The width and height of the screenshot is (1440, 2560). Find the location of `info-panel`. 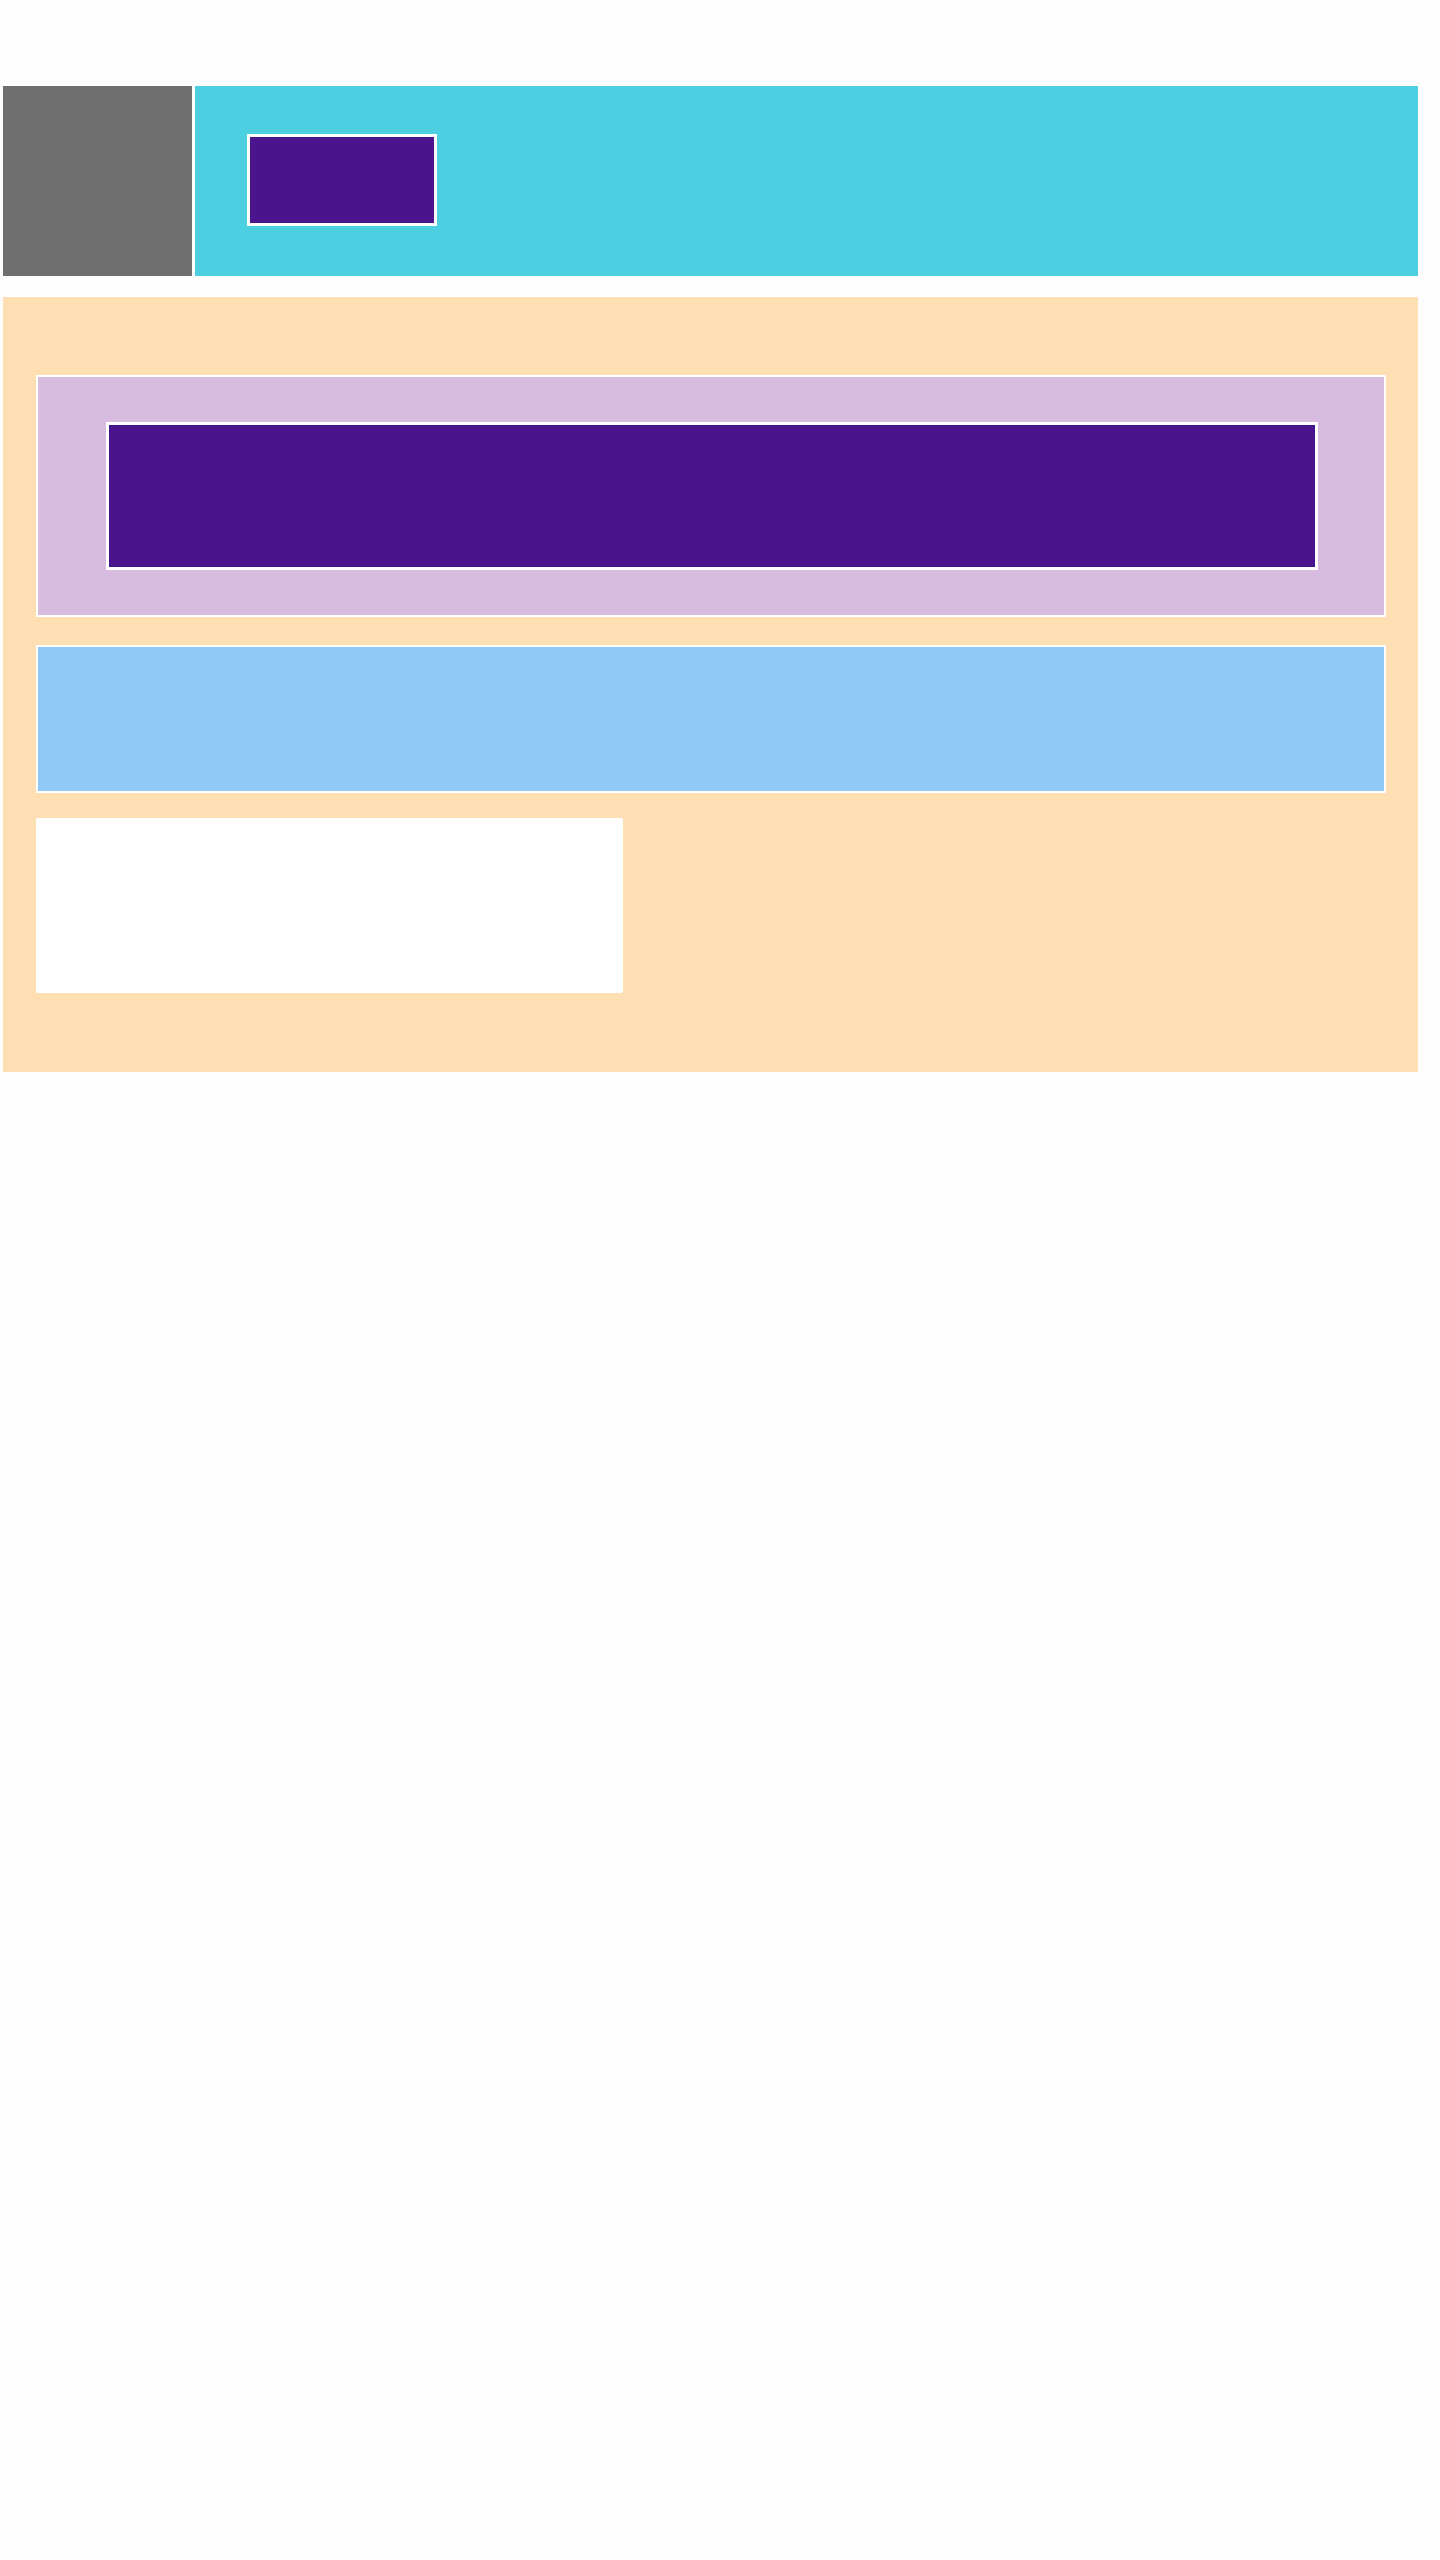

info-panel is located at coordinates (711, 719).